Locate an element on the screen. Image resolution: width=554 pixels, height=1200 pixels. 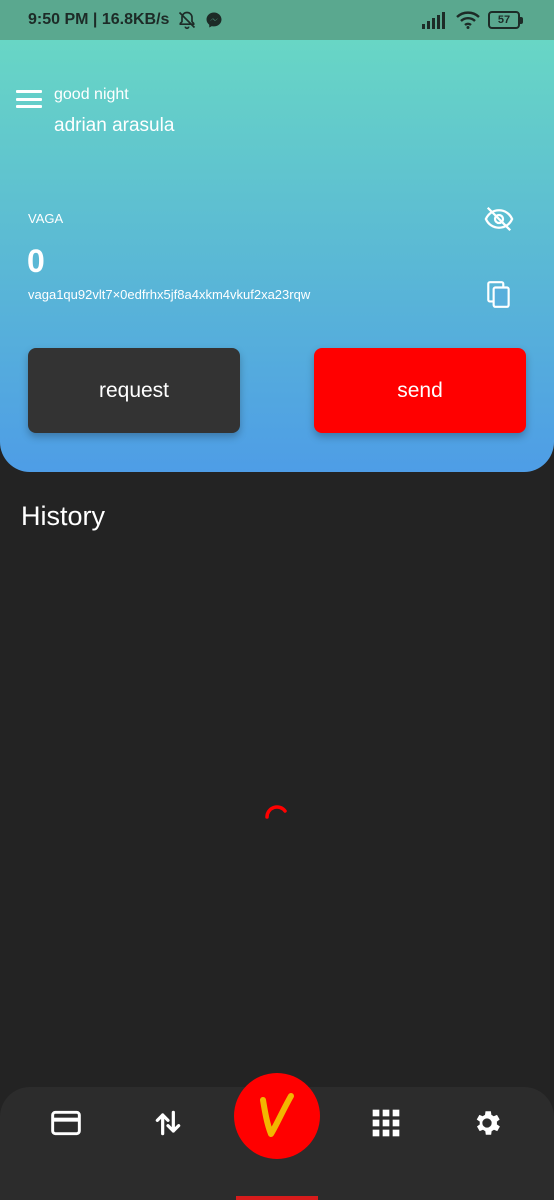
token-label: VAGA is located at coordinates (46, 218).